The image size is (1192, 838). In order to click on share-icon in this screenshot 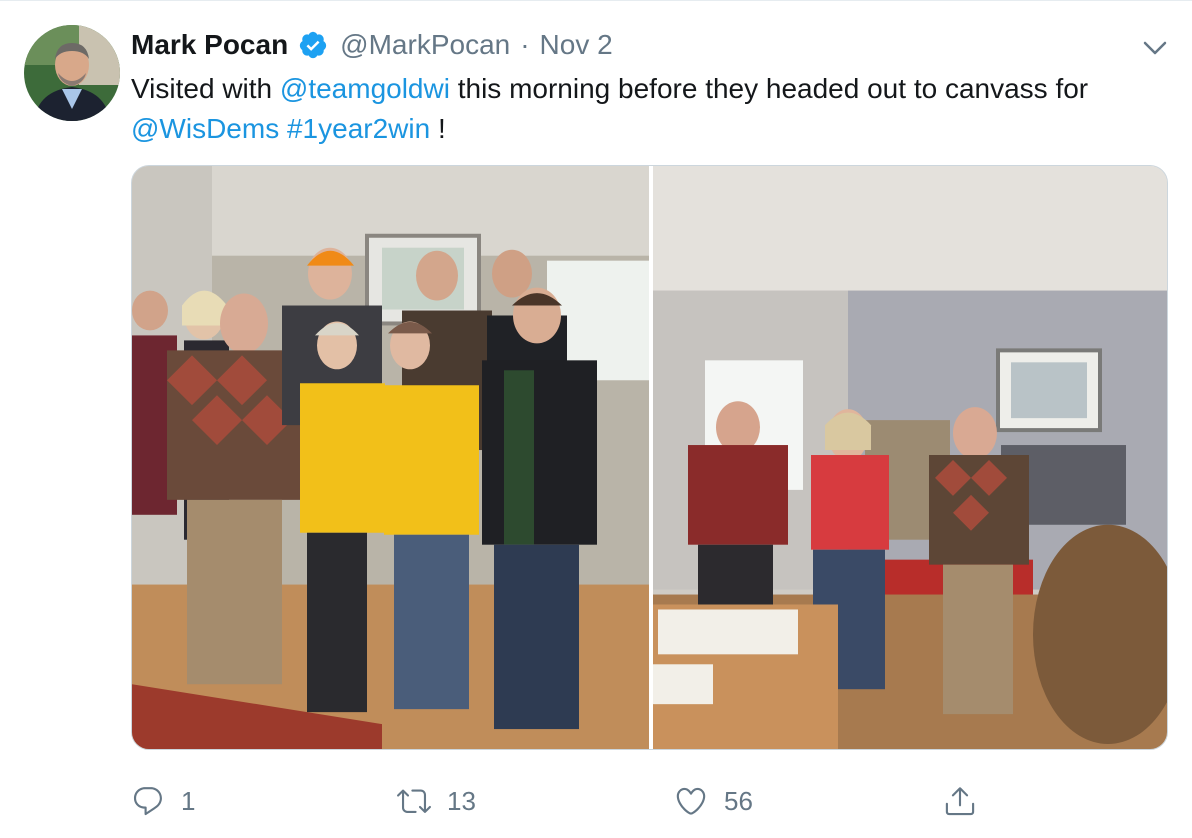, I will do `click(960, 801)`.